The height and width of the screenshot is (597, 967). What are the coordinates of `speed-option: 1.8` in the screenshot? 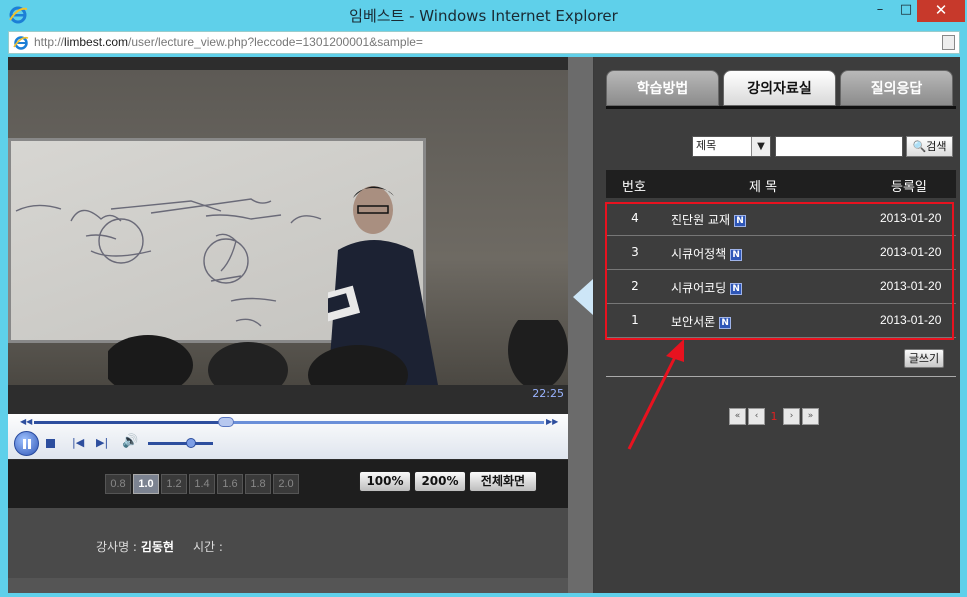 It's located at (258, 484).